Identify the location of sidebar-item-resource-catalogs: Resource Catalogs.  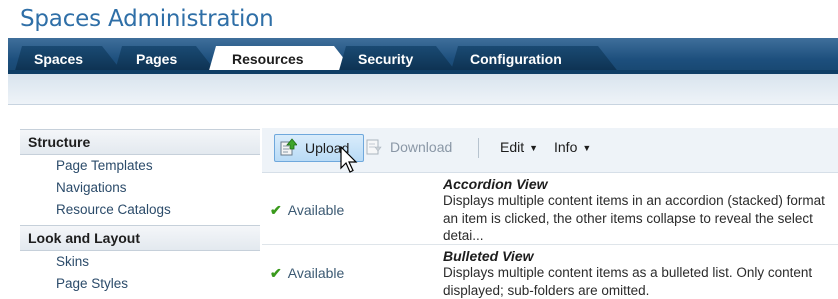
(140, 210).